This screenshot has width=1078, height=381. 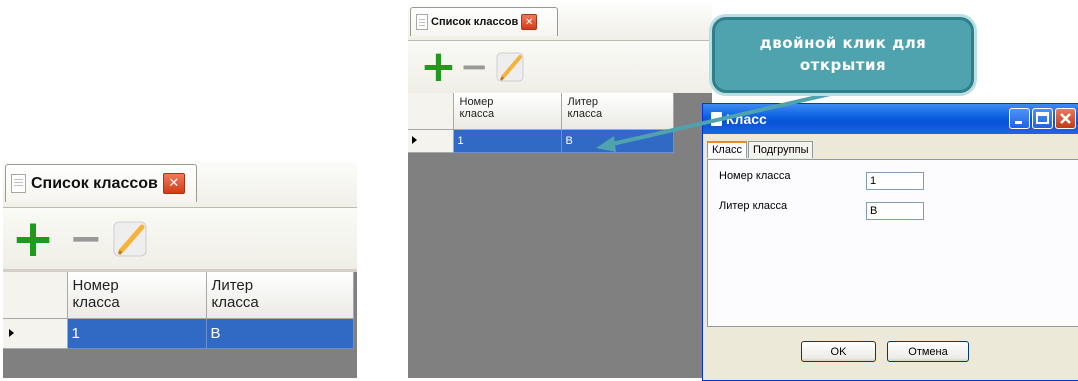 I want to click on hint-callout: двойной клик для открытия, so click(x=843, y=55).